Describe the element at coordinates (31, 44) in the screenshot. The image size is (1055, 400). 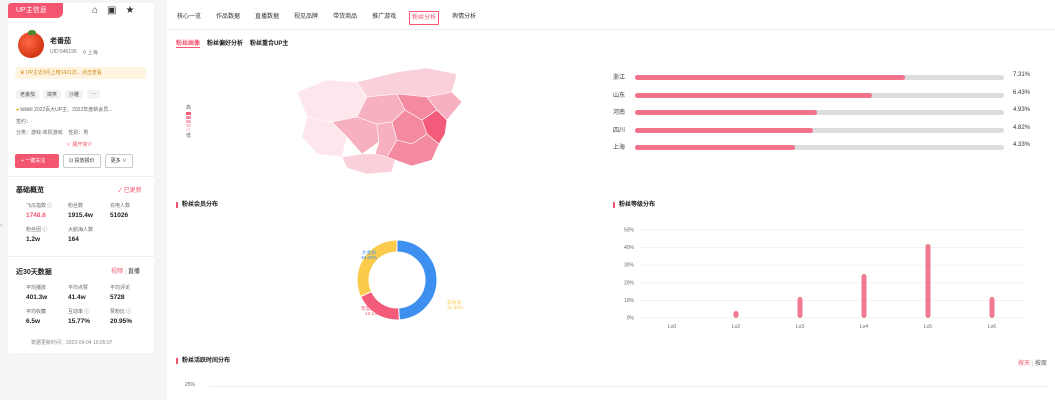
I see `avatar` at that location.